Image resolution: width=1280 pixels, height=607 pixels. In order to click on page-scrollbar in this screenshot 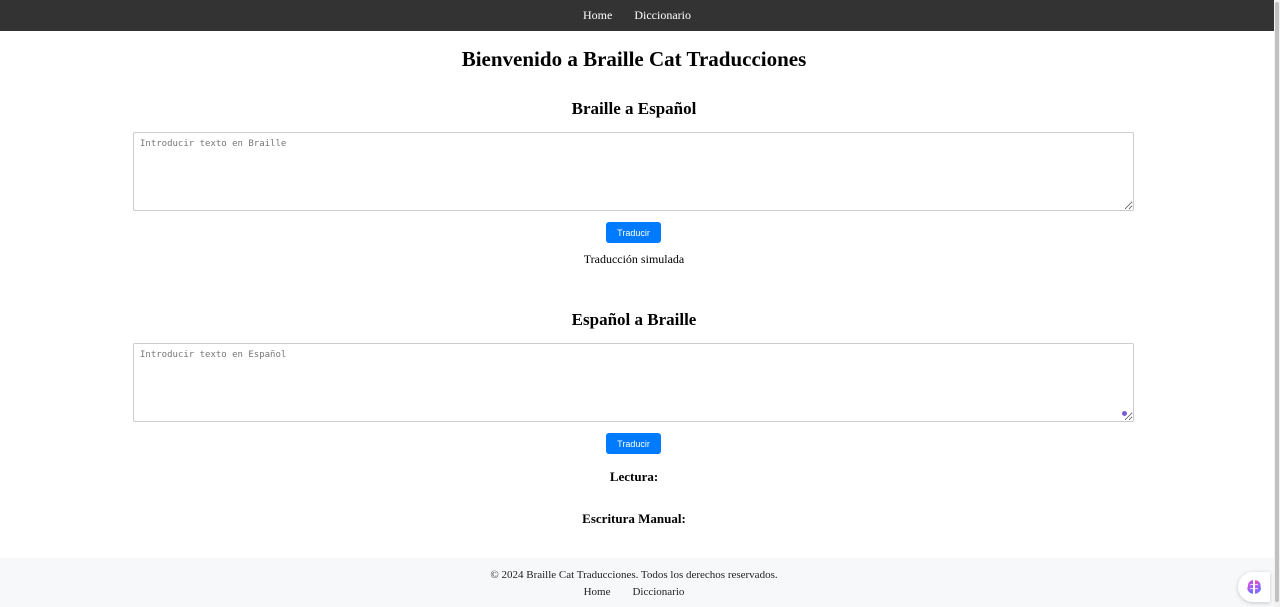, I will do `click(1277, 303)`.